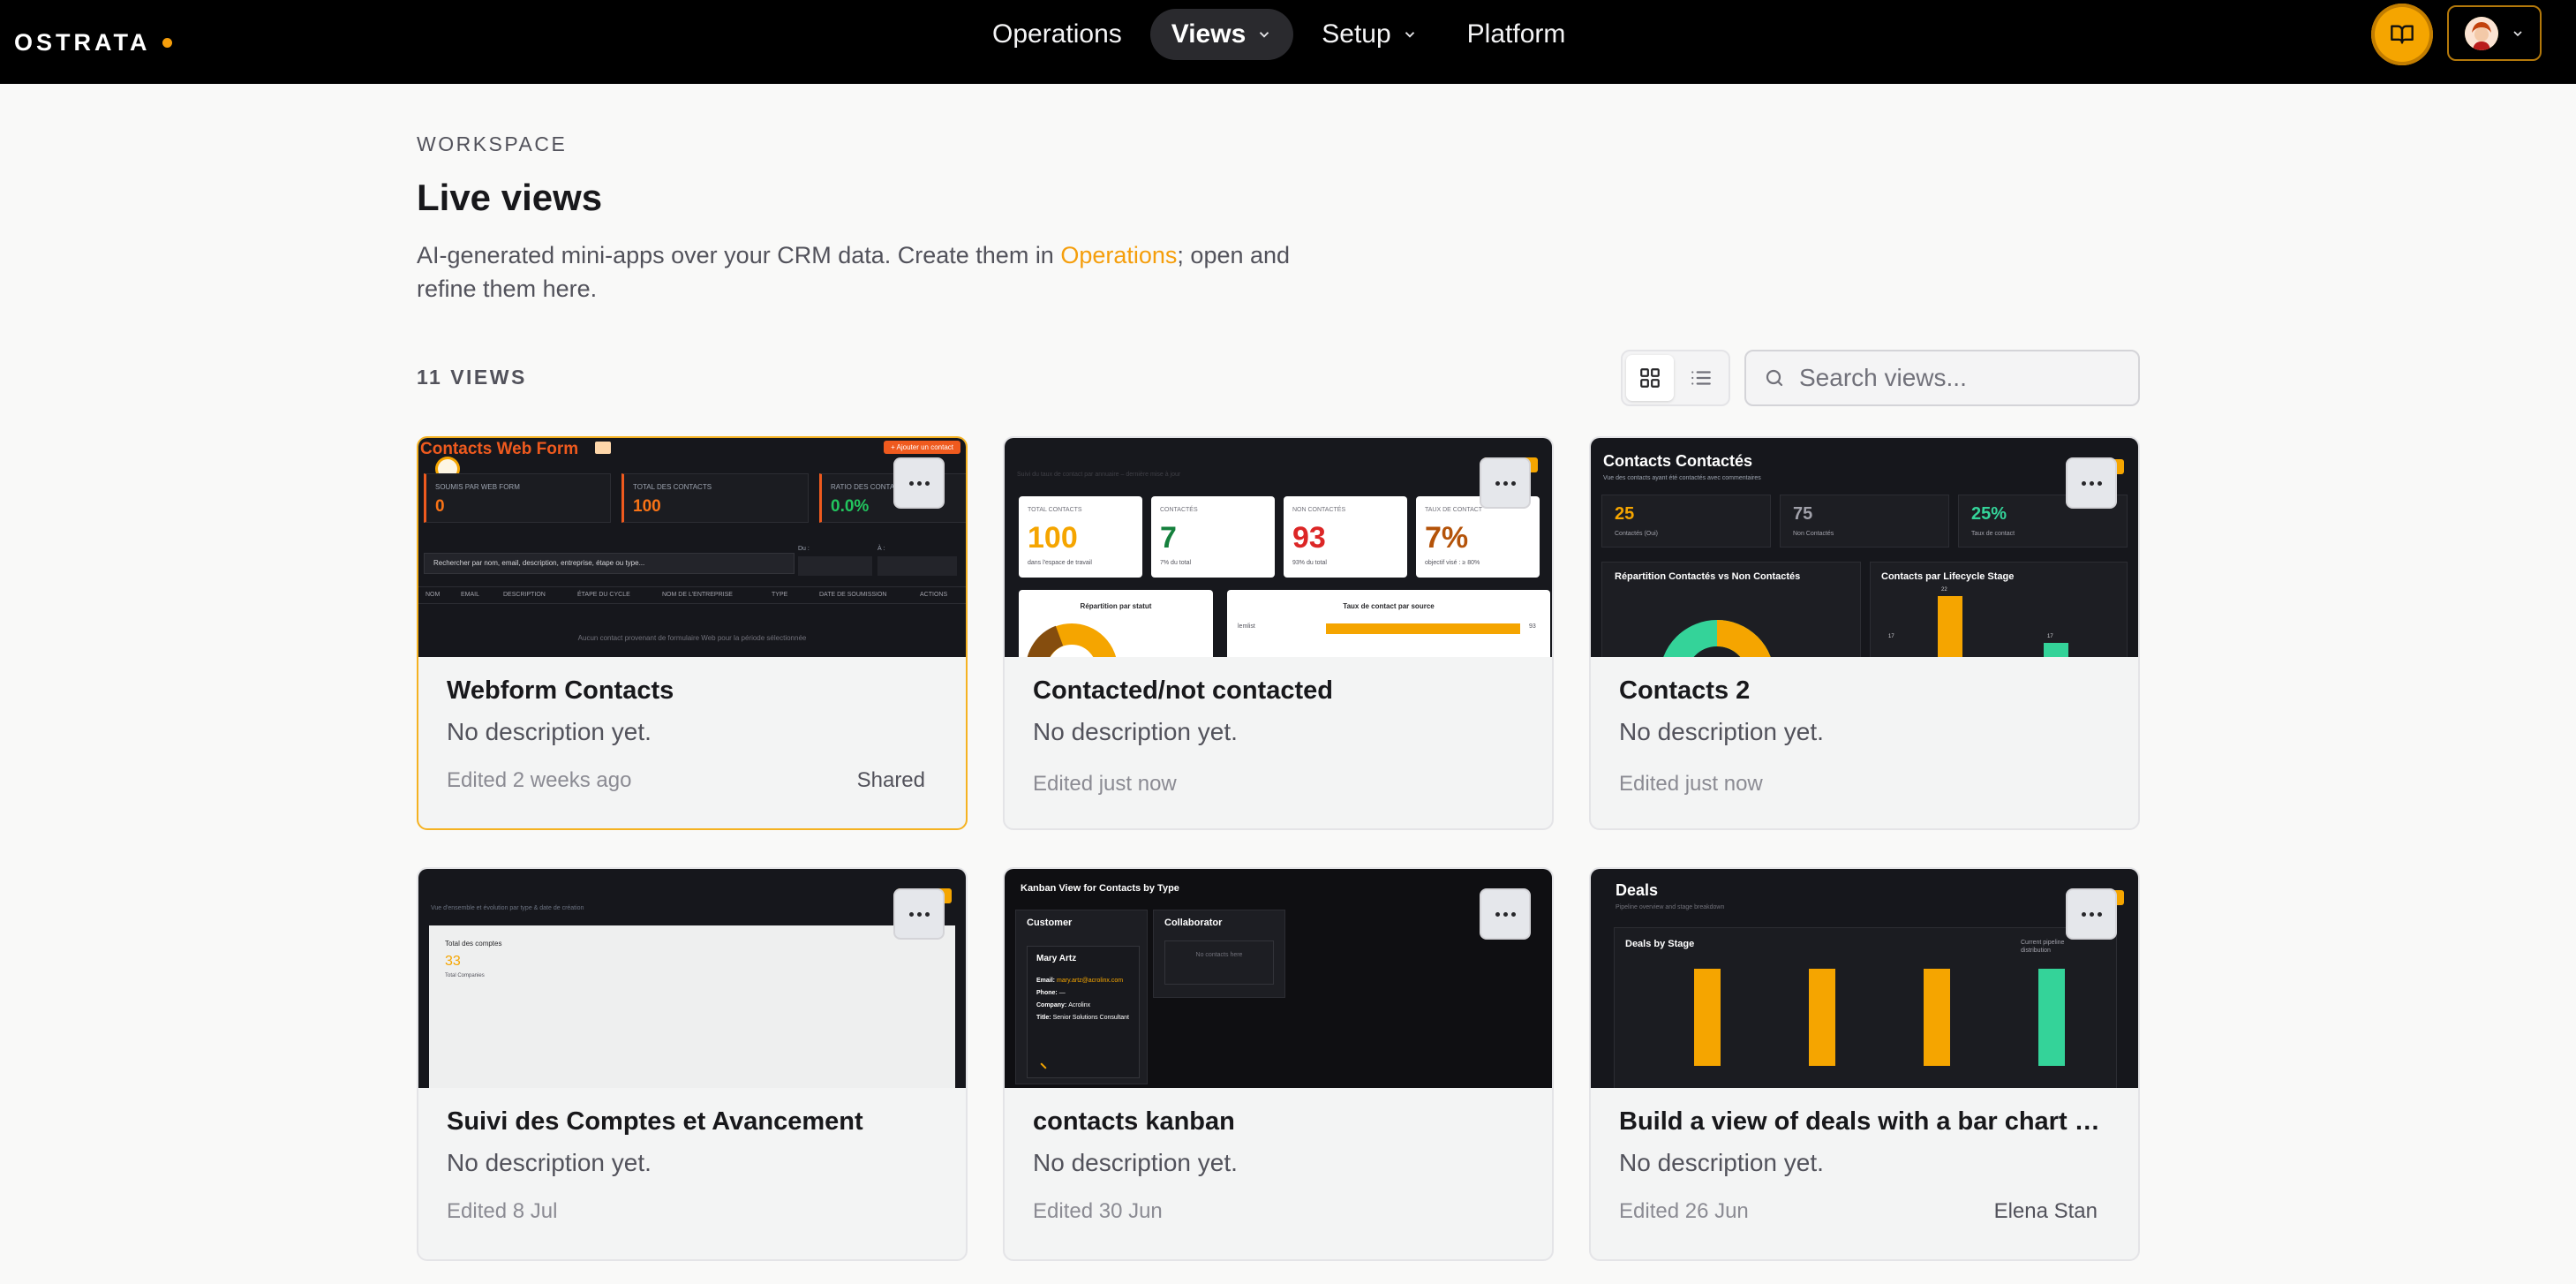  Describe the element at coordinates (1183, 690) in the screenshot. I see `view-card-title: Contacted/not contacted` at that location.